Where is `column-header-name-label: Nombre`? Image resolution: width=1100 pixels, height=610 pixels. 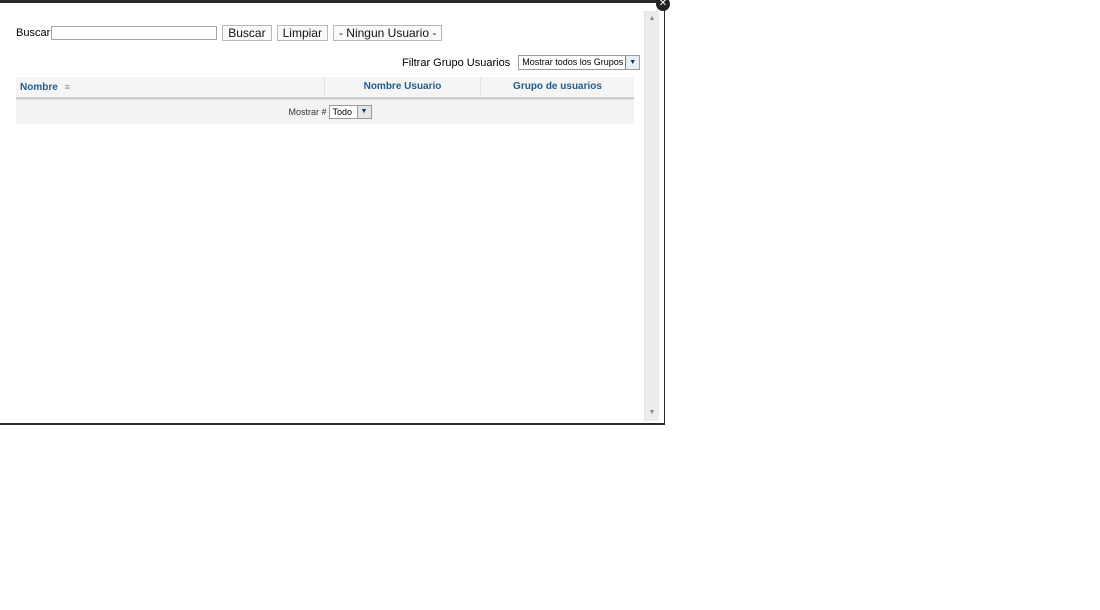 column-header-name-label: Nombre is located at coordinates (39, 87).